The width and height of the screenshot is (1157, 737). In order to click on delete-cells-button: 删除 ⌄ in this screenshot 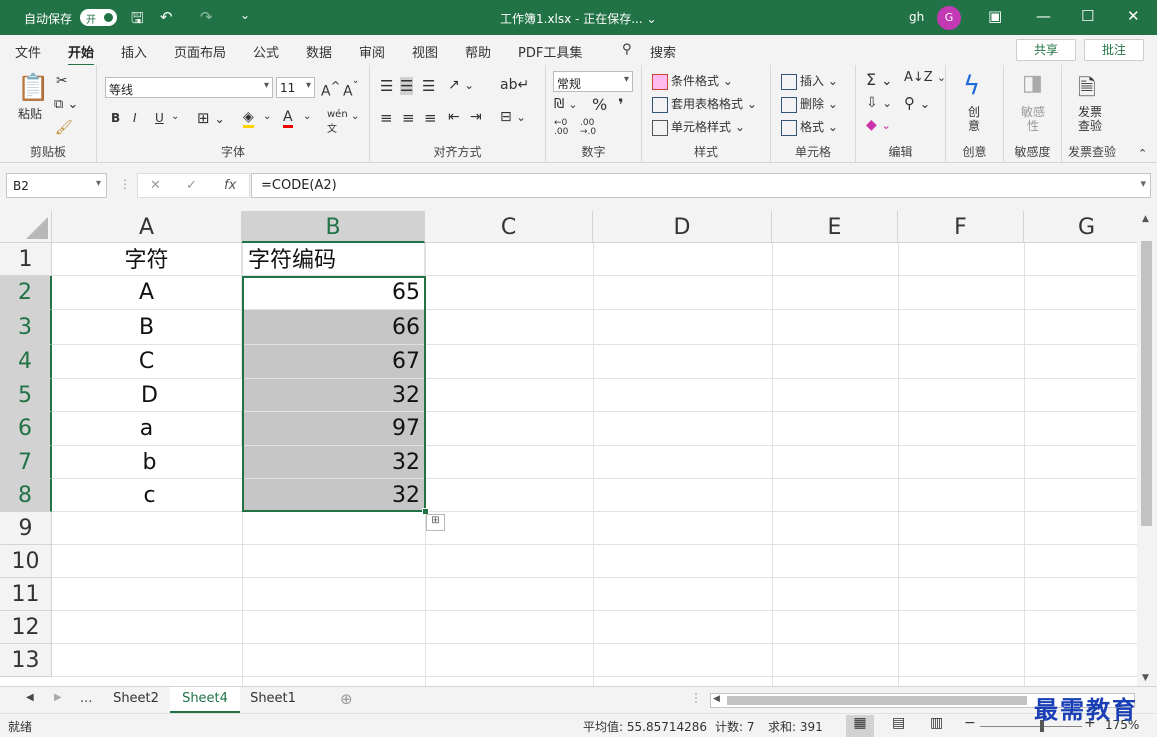, I will do `click(809, 104)`.